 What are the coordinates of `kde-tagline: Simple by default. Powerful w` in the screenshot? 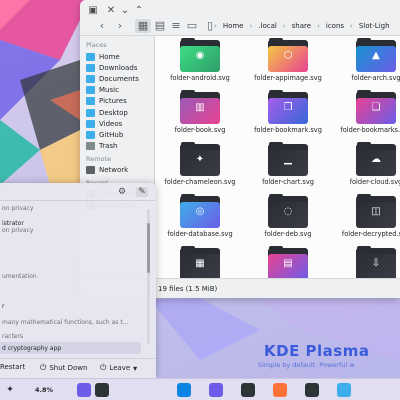 It's located at (306, 365).